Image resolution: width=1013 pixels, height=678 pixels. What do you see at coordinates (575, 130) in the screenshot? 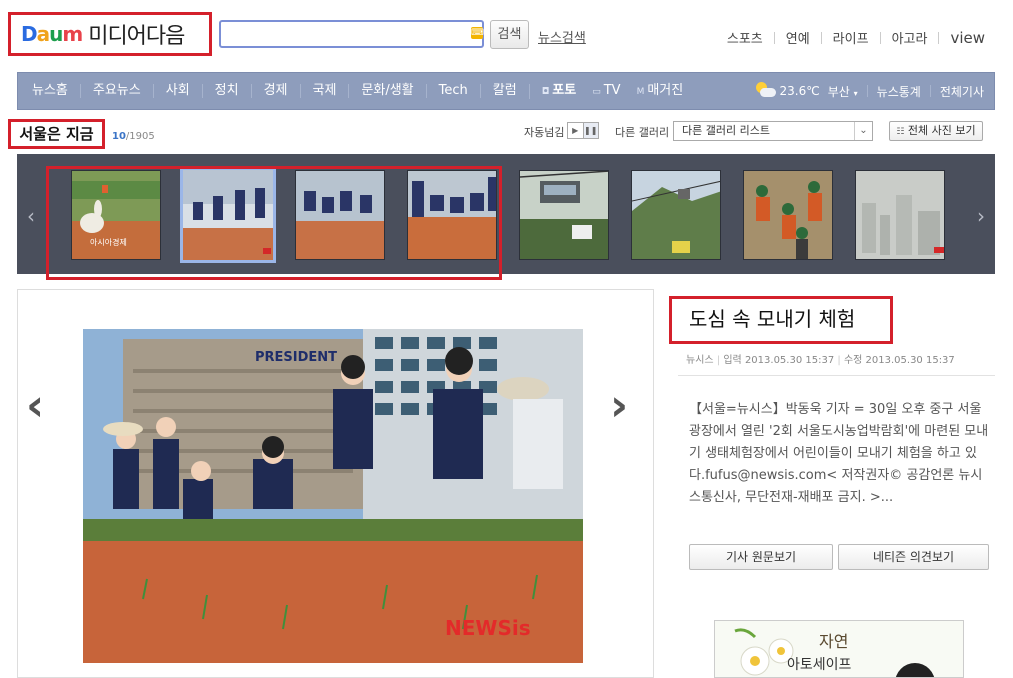
I see `play-icon: ▶` at bounding box center [575, 130].